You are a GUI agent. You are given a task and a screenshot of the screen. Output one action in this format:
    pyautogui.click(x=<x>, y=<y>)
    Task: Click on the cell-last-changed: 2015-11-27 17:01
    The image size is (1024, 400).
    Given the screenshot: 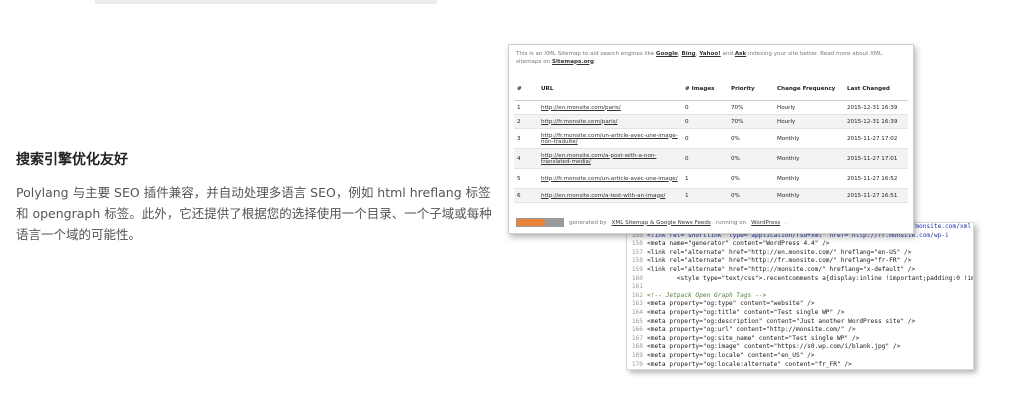 What is the action you would take?
    pyautogui.click(x=876, y=158)
    